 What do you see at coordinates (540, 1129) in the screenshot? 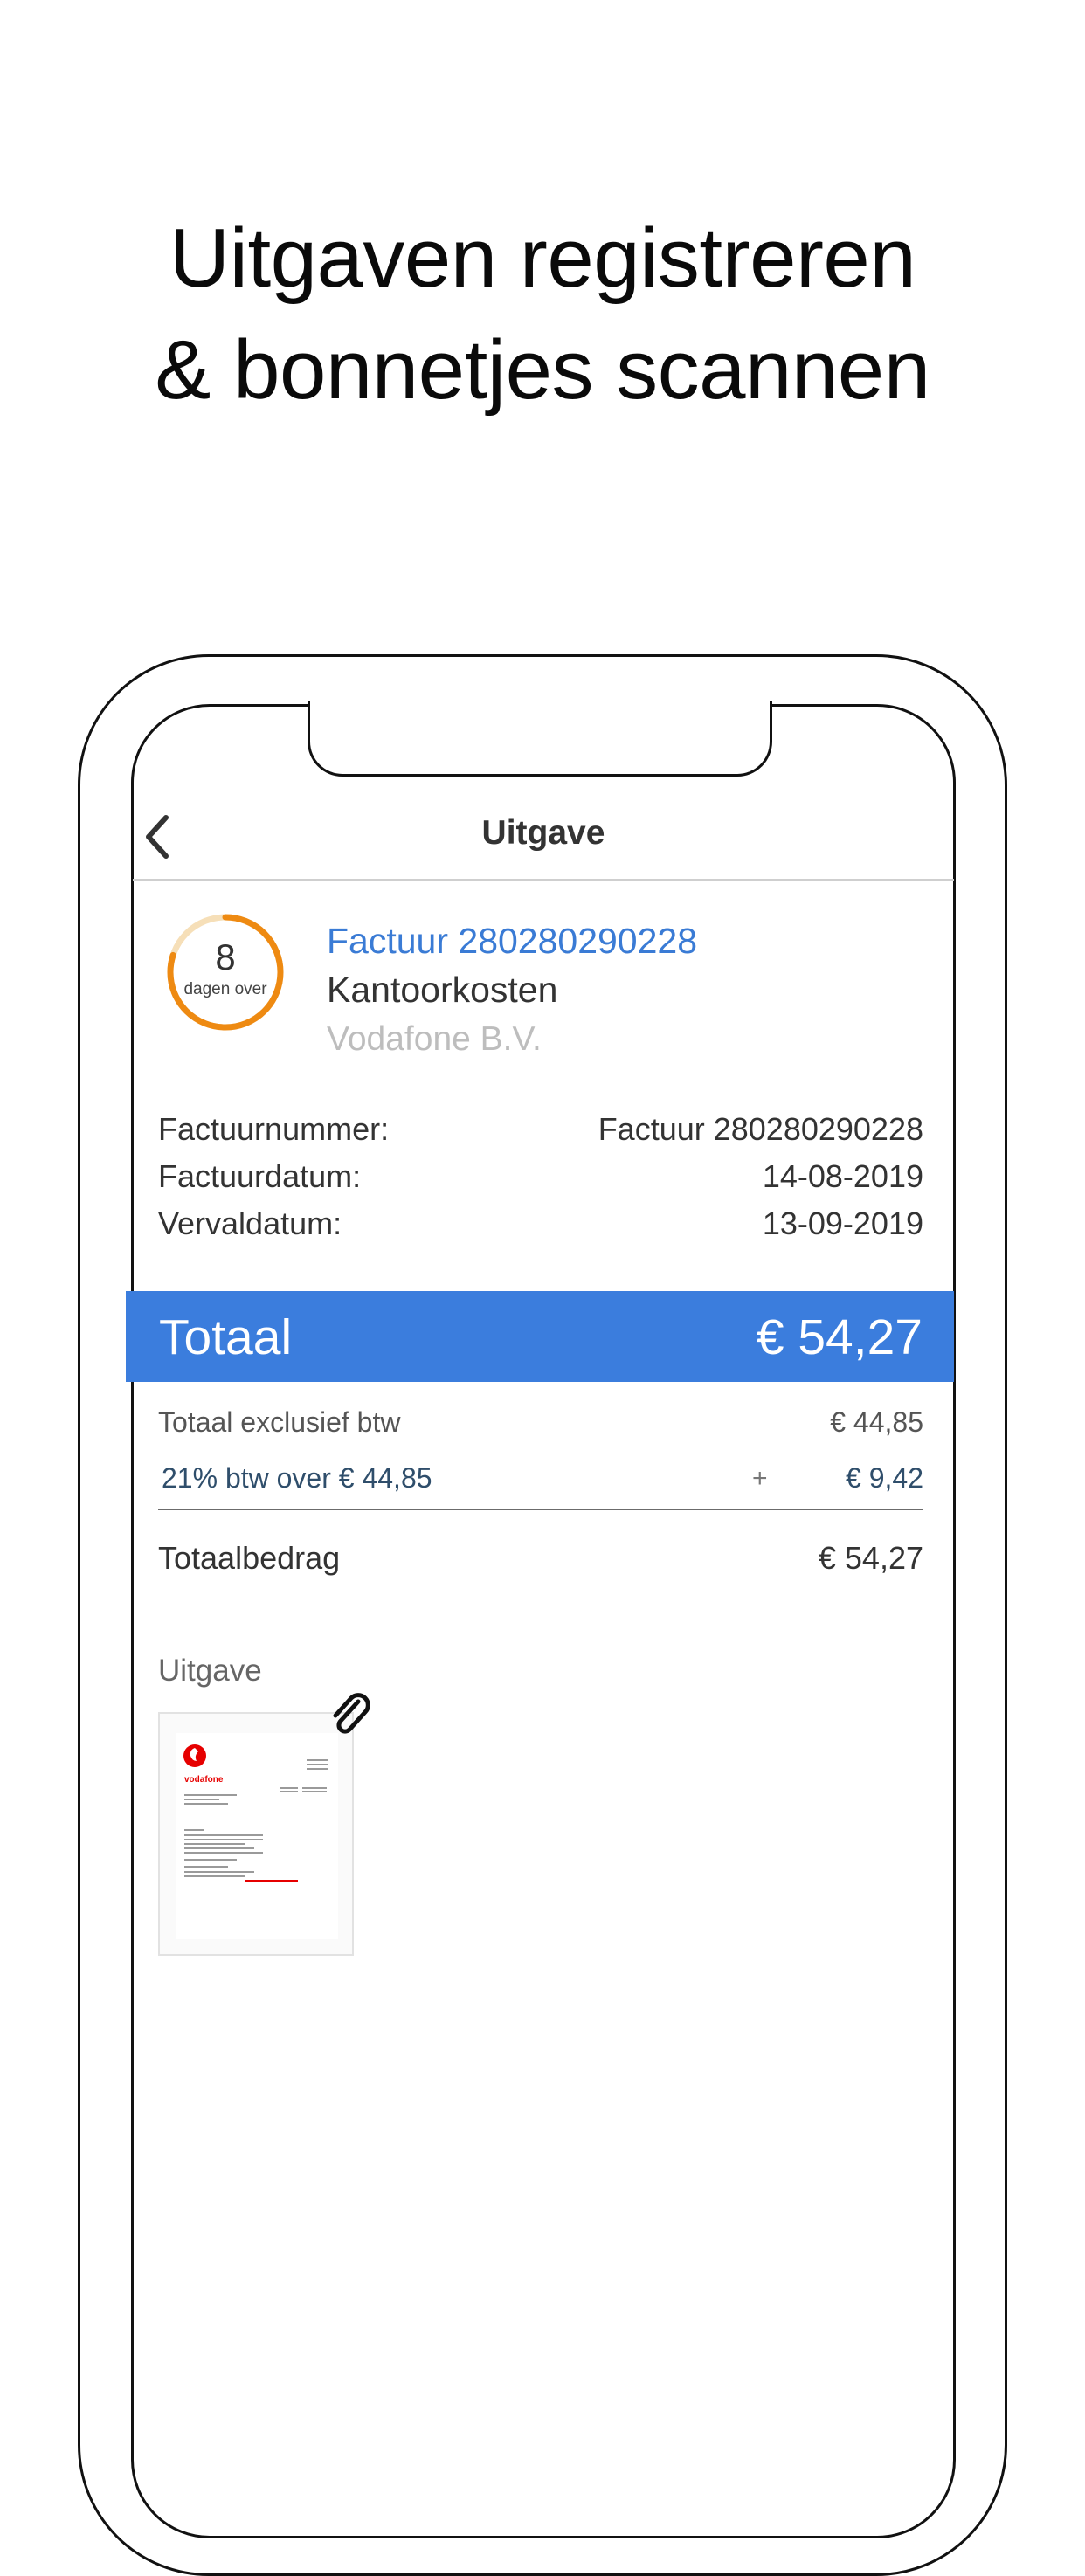
I see `detail-row-invoice-number: Factuurnummer: Factuur 280280290228` at bounding box center [540, 1129].